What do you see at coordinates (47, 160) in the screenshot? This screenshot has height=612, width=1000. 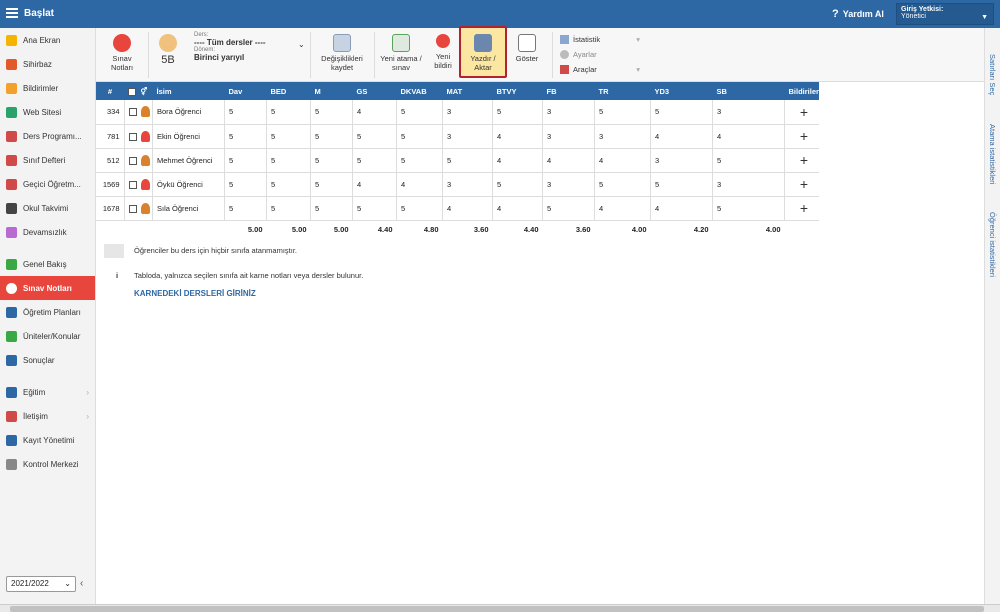 I see `sidebar-item: Sınıf Defteri` at bounding box center [47, 160].